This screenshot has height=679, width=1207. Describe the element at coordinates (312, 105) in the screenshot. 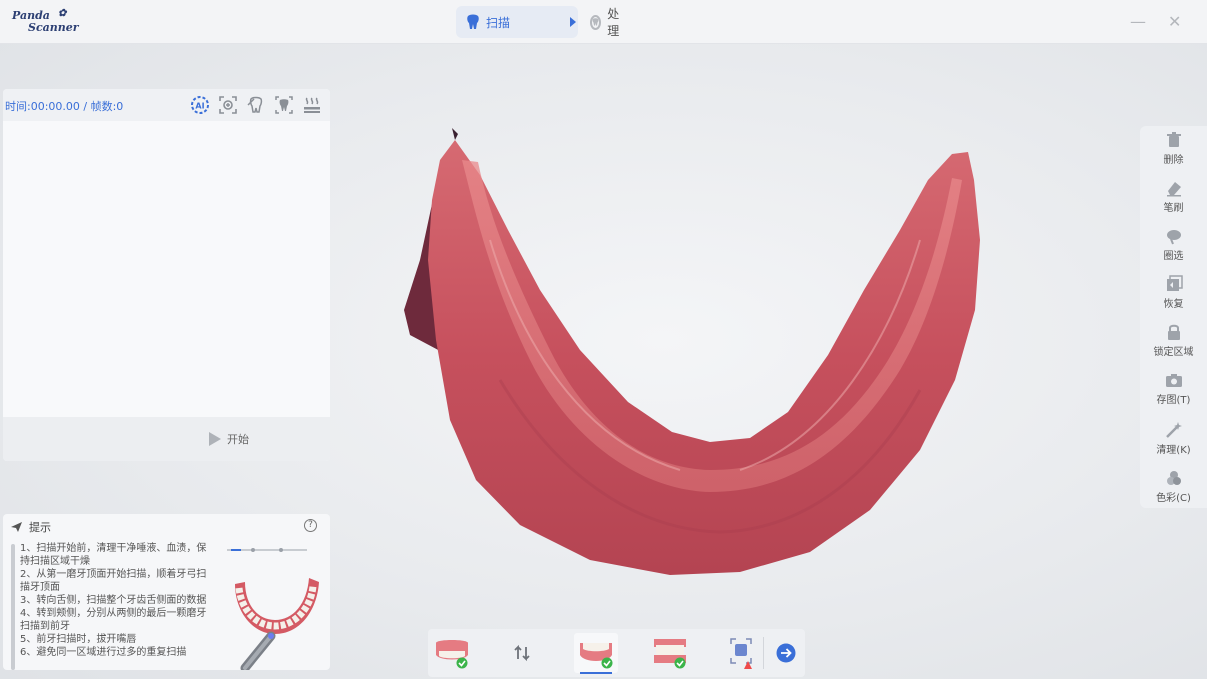

I see `heat-icon` at that location.